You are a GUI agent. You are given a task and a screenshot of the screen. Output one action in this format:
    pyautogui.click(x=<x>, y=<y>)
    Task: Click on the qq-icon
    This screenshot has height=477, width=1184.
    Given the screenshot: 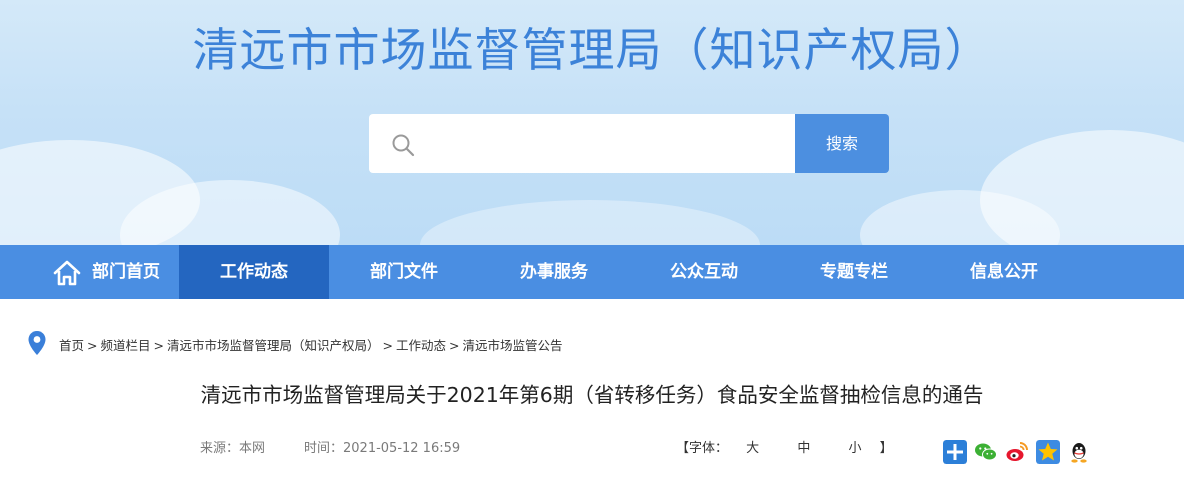 What is the action you would take?
    pyautogui.click(x=1079, y=452)
    